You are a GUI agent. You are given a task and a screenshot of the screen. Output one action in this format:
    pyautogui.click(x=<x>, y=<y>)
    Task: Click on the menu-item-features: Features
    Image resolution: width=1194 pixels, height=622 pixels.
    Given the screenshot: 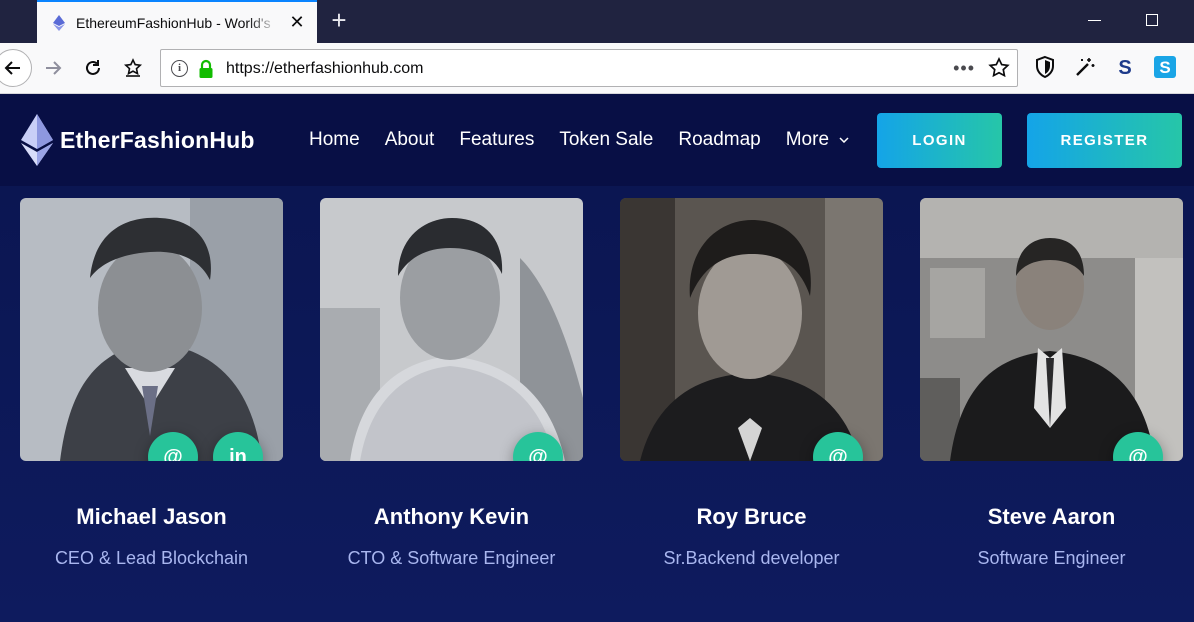 What is the action you would take?
    pyautogui.click(x=496, y=140)
    